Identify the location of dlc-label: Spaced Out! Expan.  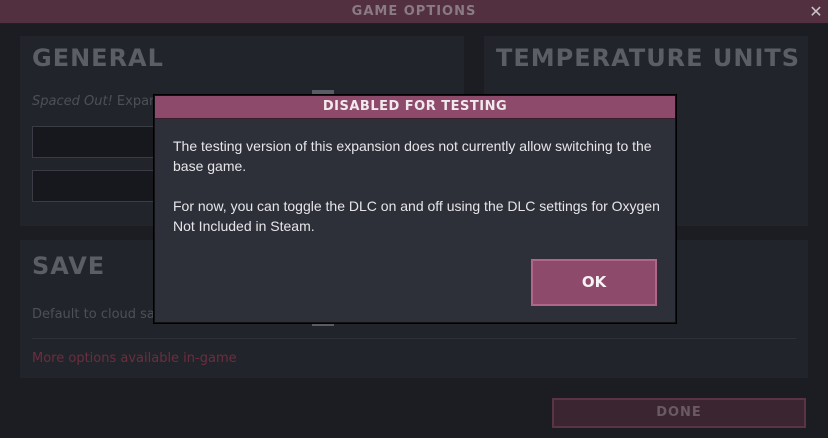
(94, 101).